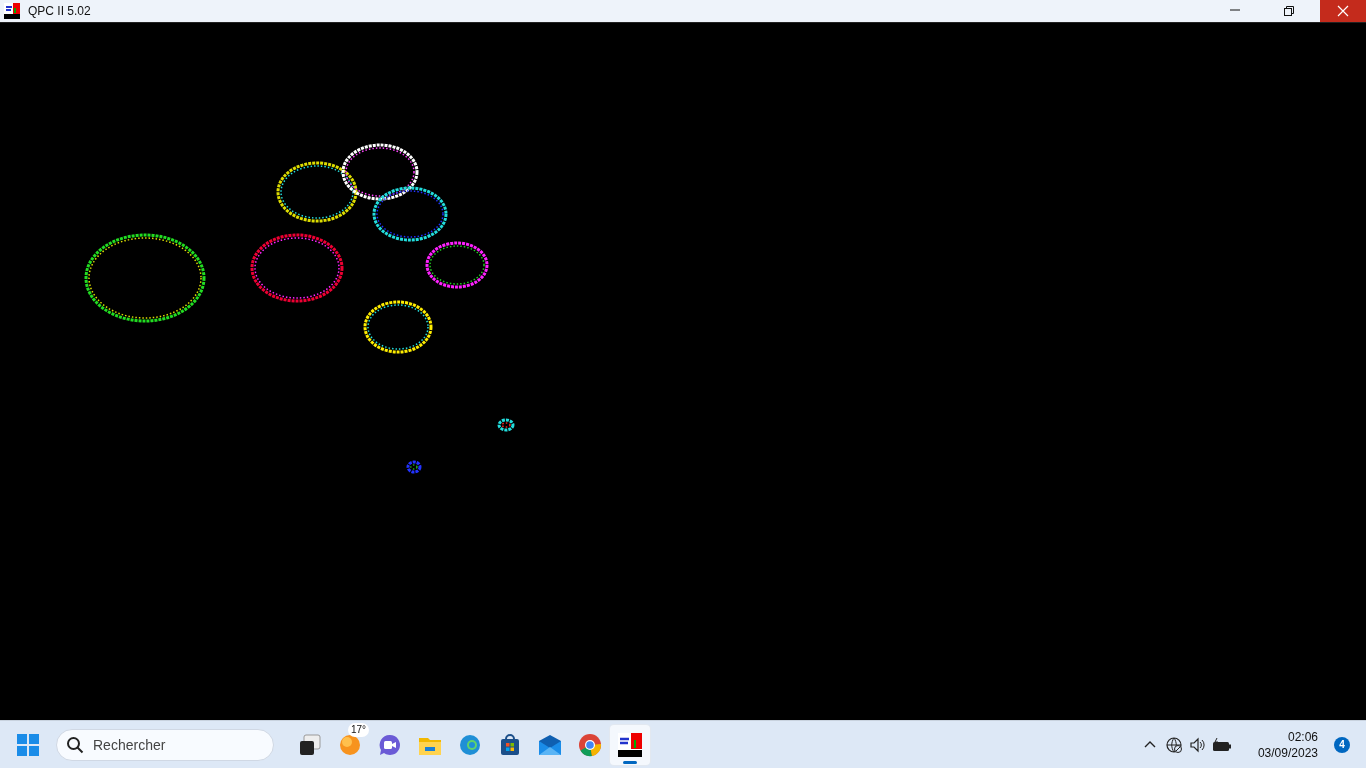 This screenshot has width=1366, height=768. Describe the element at coordinates (550, 744) in the screenshot. I see `envelope-icon` at that location.